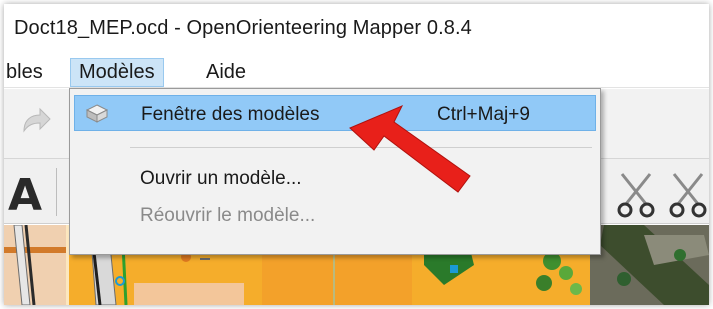 The height and width of the screenshot is (309, 713). Describe the element at coordinates (117, 72) in the screenshot. I see `menu-templates: Modèles` at that location.